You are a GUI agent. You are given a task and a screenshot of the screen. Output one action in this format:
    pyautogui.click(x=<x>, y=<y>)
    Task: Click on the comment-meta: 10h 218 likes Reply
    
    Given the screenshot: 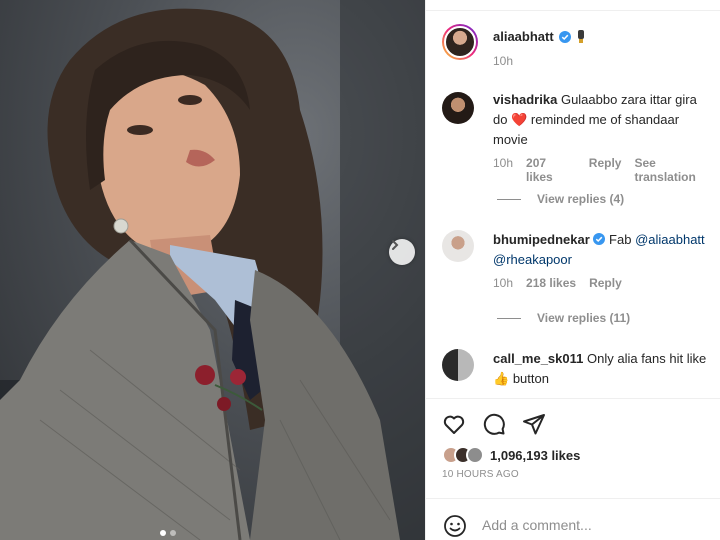 What is the action you would take?
    pyautogui.click(x=557, y=283)
    